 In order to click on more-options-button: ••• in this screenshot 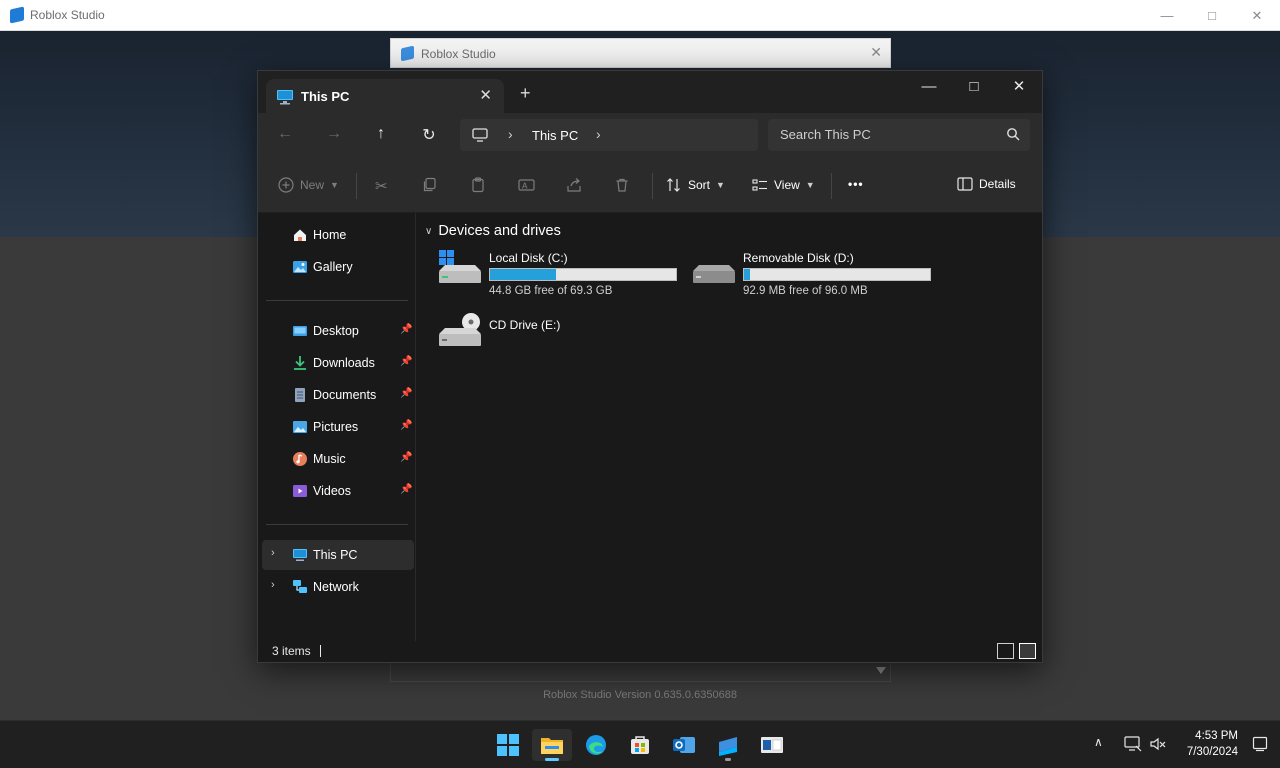, I will do `click(856, 184)`.